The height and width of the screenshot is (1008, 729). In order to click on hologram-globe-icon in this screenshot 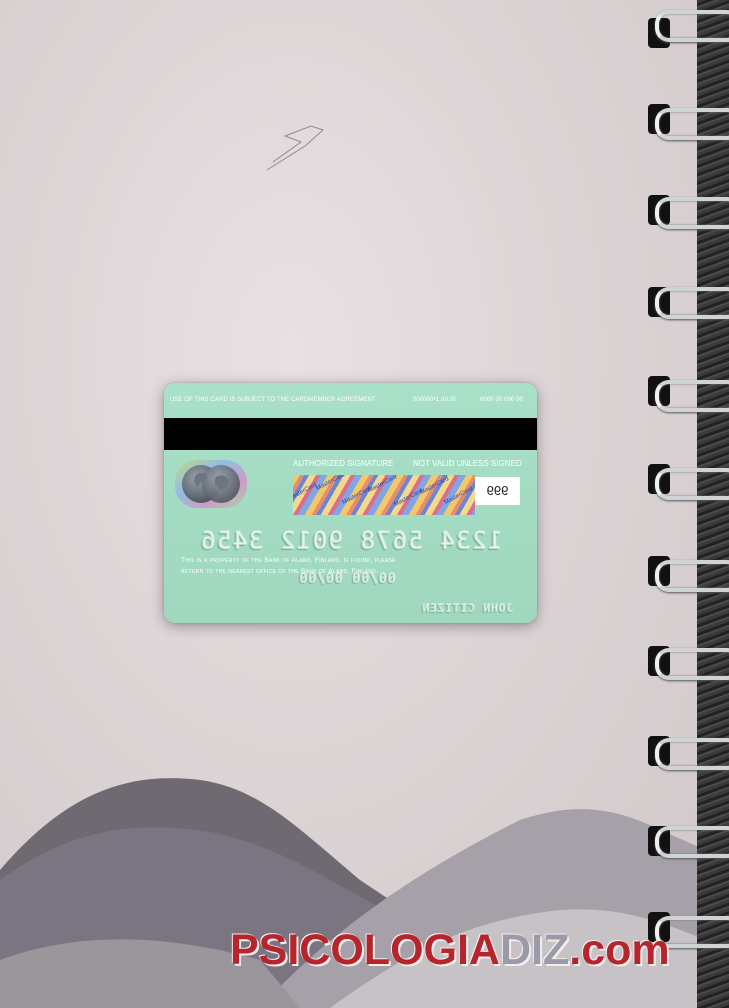, I will do `click(211, 484)`.